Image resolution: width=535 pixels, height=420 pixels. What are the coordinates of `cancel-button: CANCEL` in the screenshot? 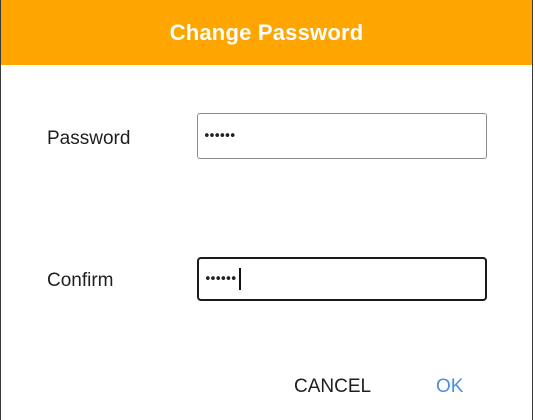 It's located at (332, 387).